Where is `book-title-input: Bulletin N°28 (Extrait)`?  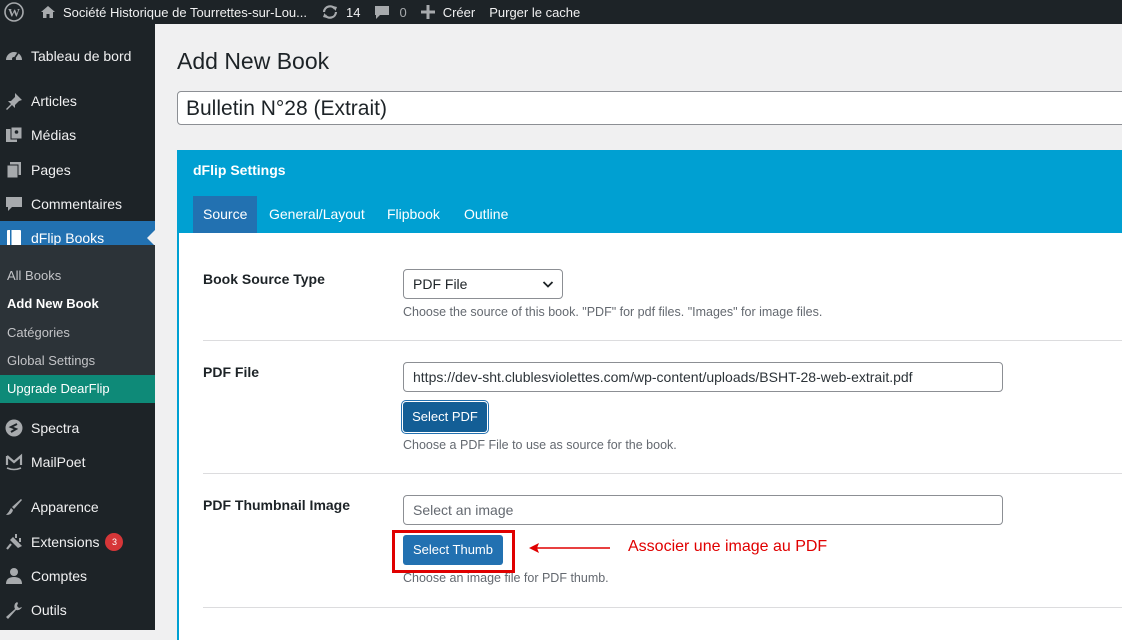 book-title-input: Bulletin N°28 (Extrait) is located at coordinates (649, 108).